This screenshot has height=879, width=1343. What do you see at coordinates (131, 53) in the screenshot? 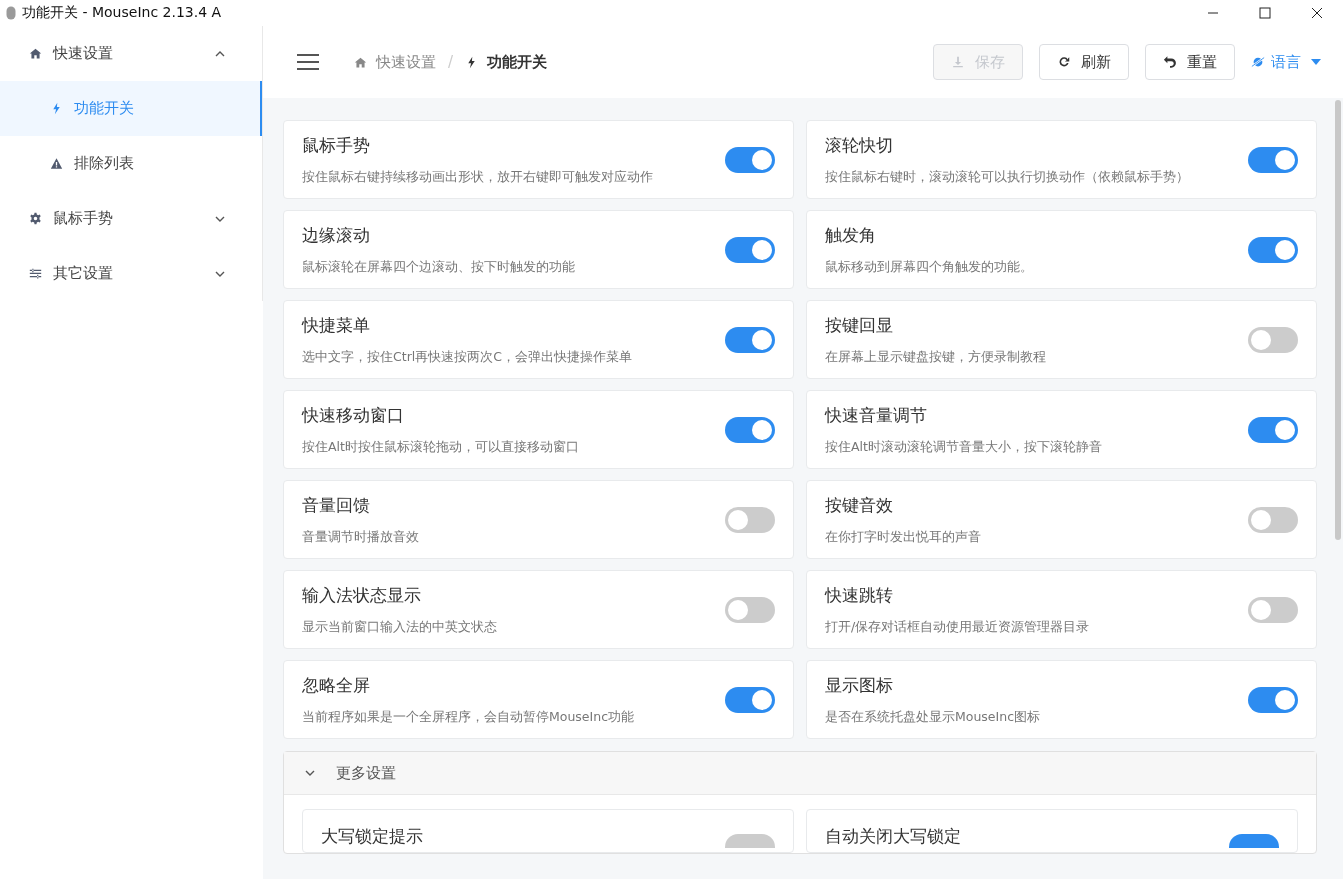
I see `sidebar-item: 快速设置` at bounding box center [131, 53].